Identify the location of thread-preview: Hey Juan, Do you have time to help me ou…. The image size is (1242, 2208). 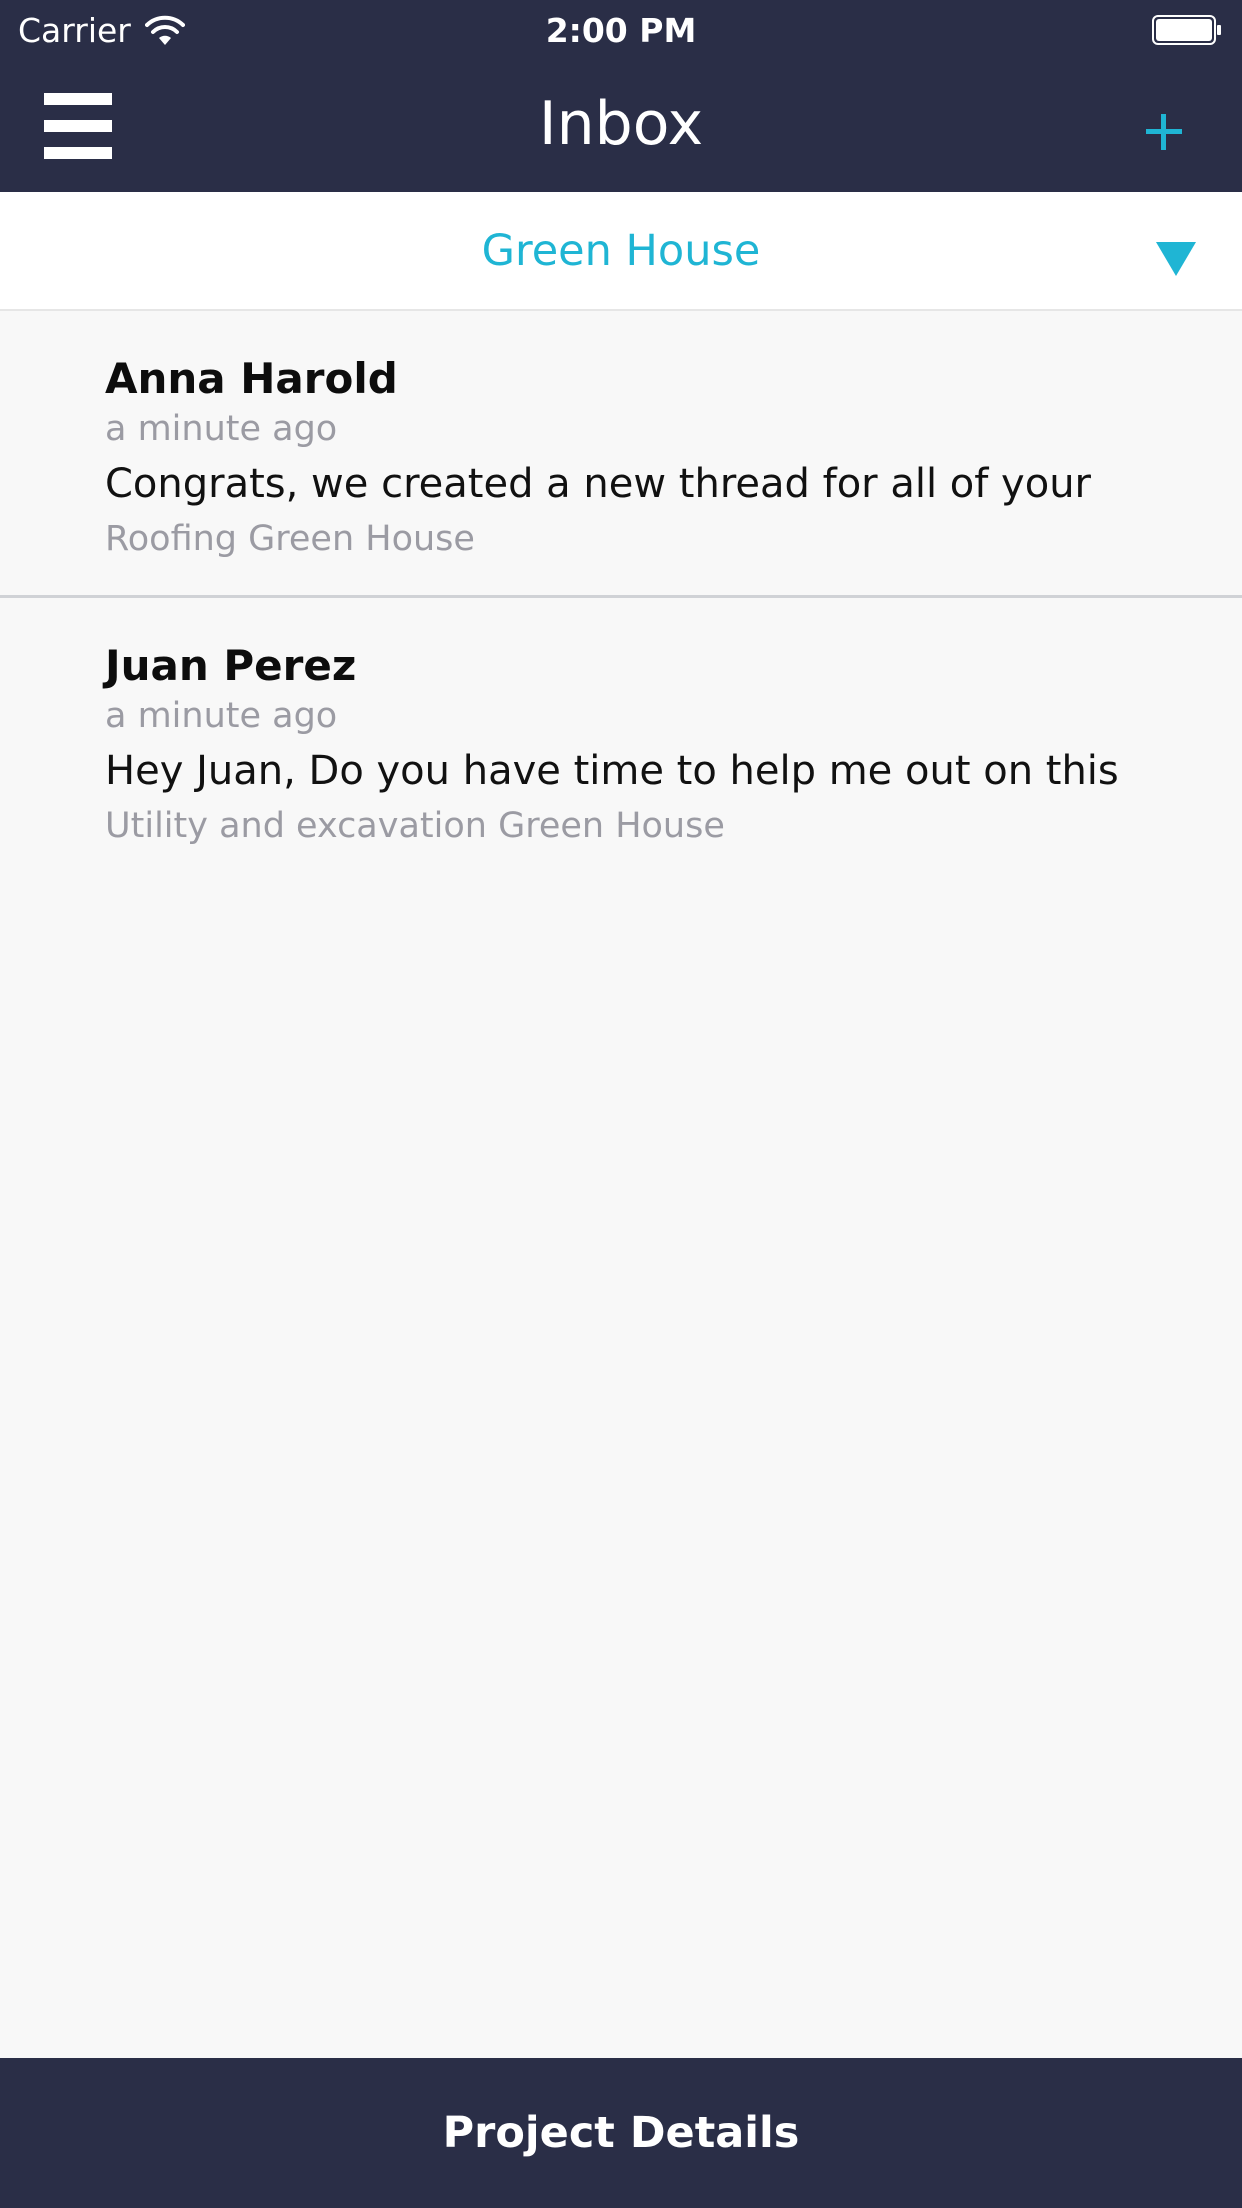
(612, 771).